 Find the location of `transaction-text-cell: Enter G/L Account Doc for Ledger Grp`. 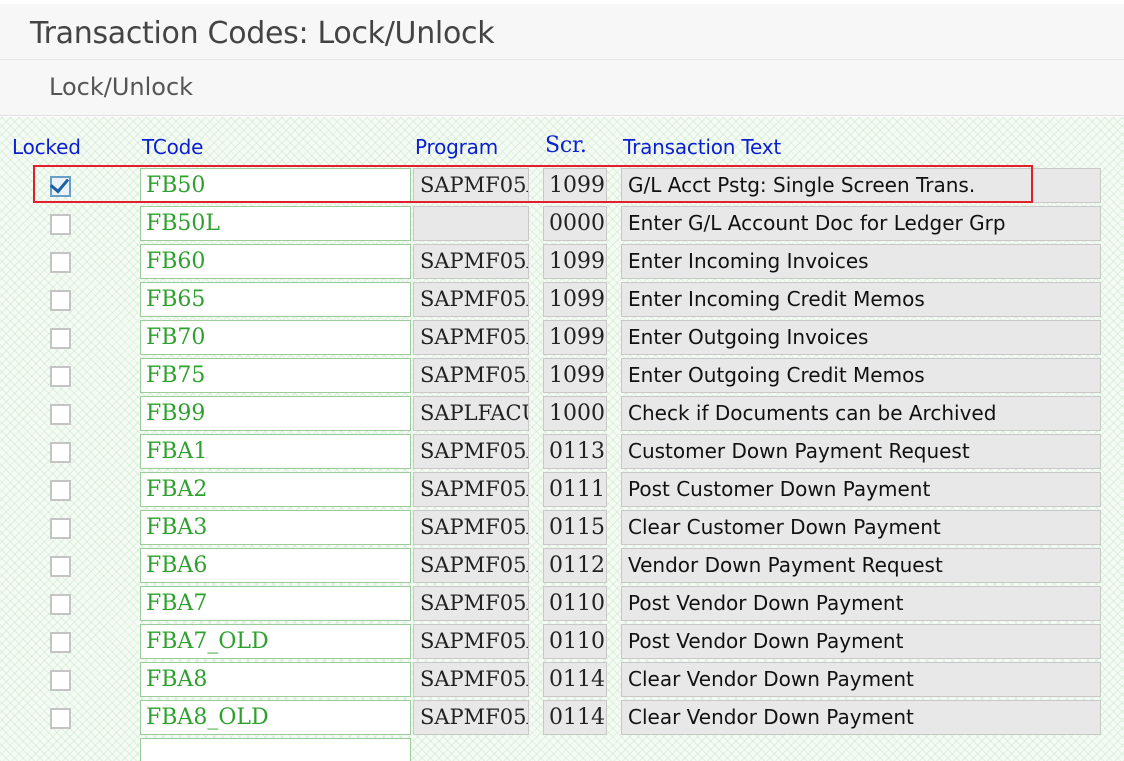

transaction-text-cell: Enter G/L Account Doc for Ledger Grp is located at coordinates (861, 223).